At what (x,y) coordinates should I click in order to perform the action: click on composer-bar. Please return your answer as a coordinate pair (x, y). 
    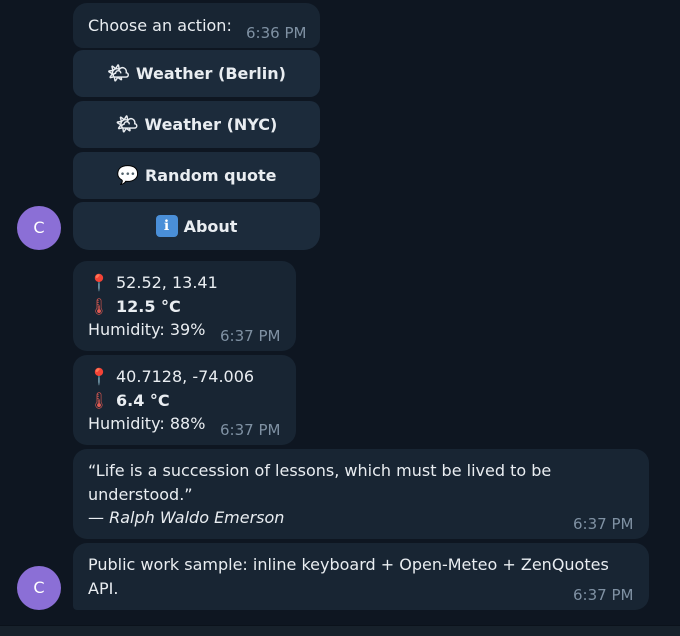
    Looking at the image, I should click on (340, 630).